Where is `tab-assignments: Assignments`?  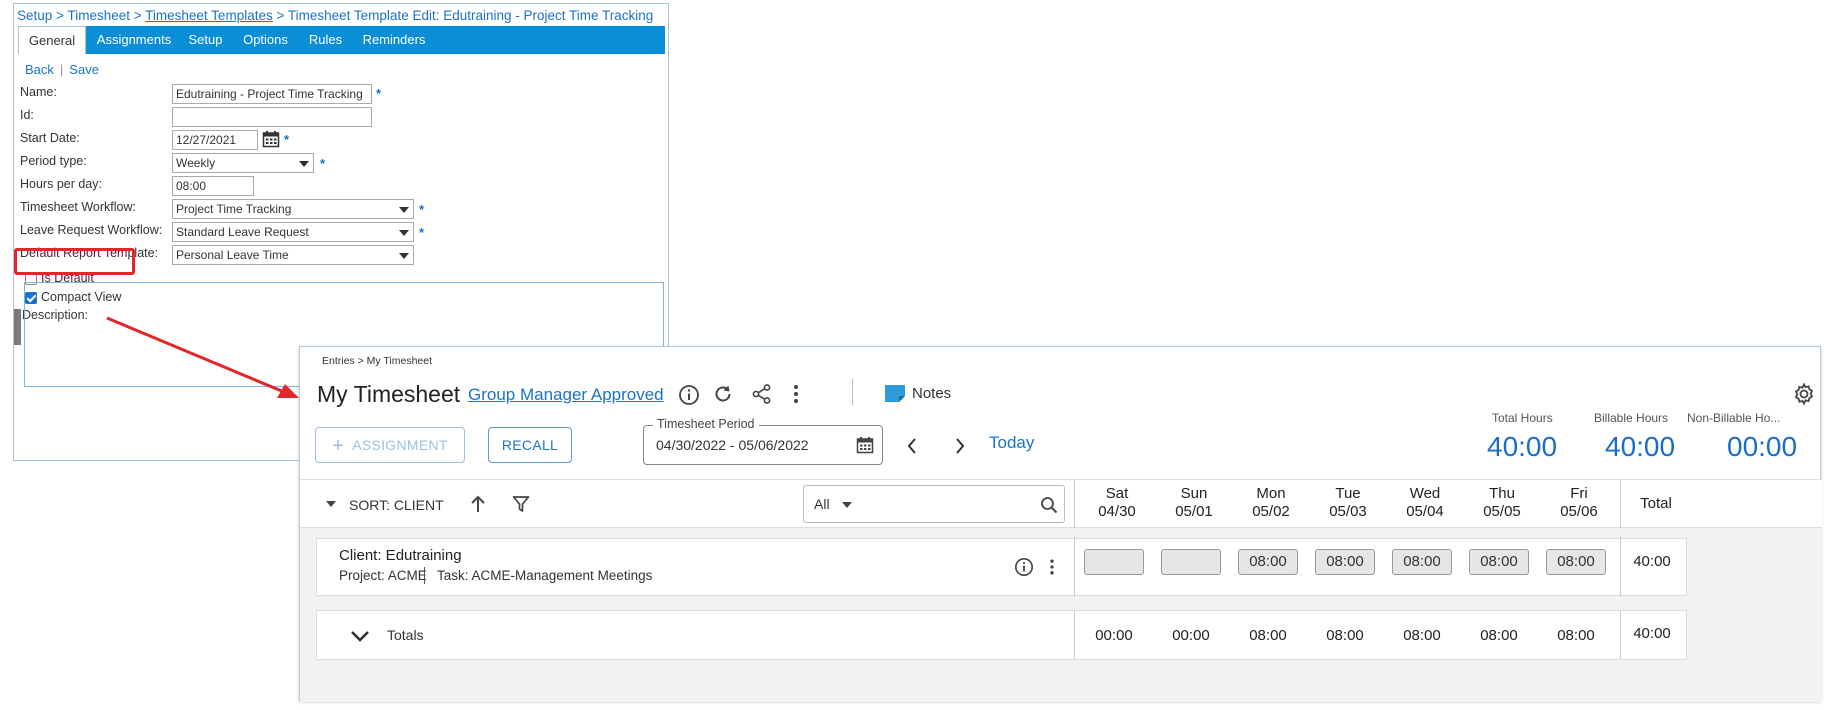
tab-assignments: Assignments is located at coordinates (134, 40).